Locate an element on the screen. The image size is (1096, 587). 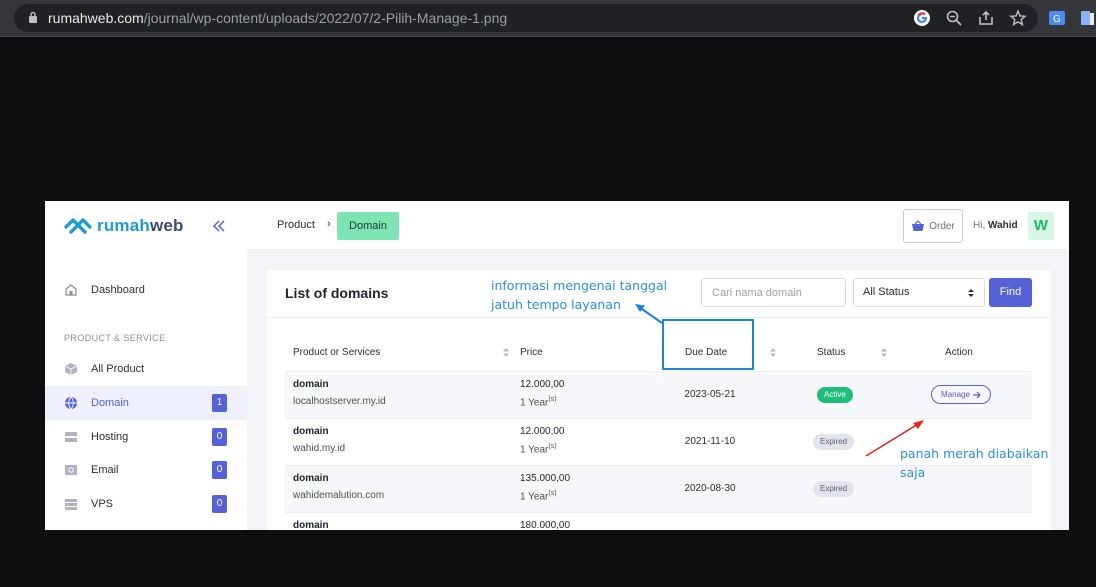
price: 135.000,00 is located at coordinates (545, 478).